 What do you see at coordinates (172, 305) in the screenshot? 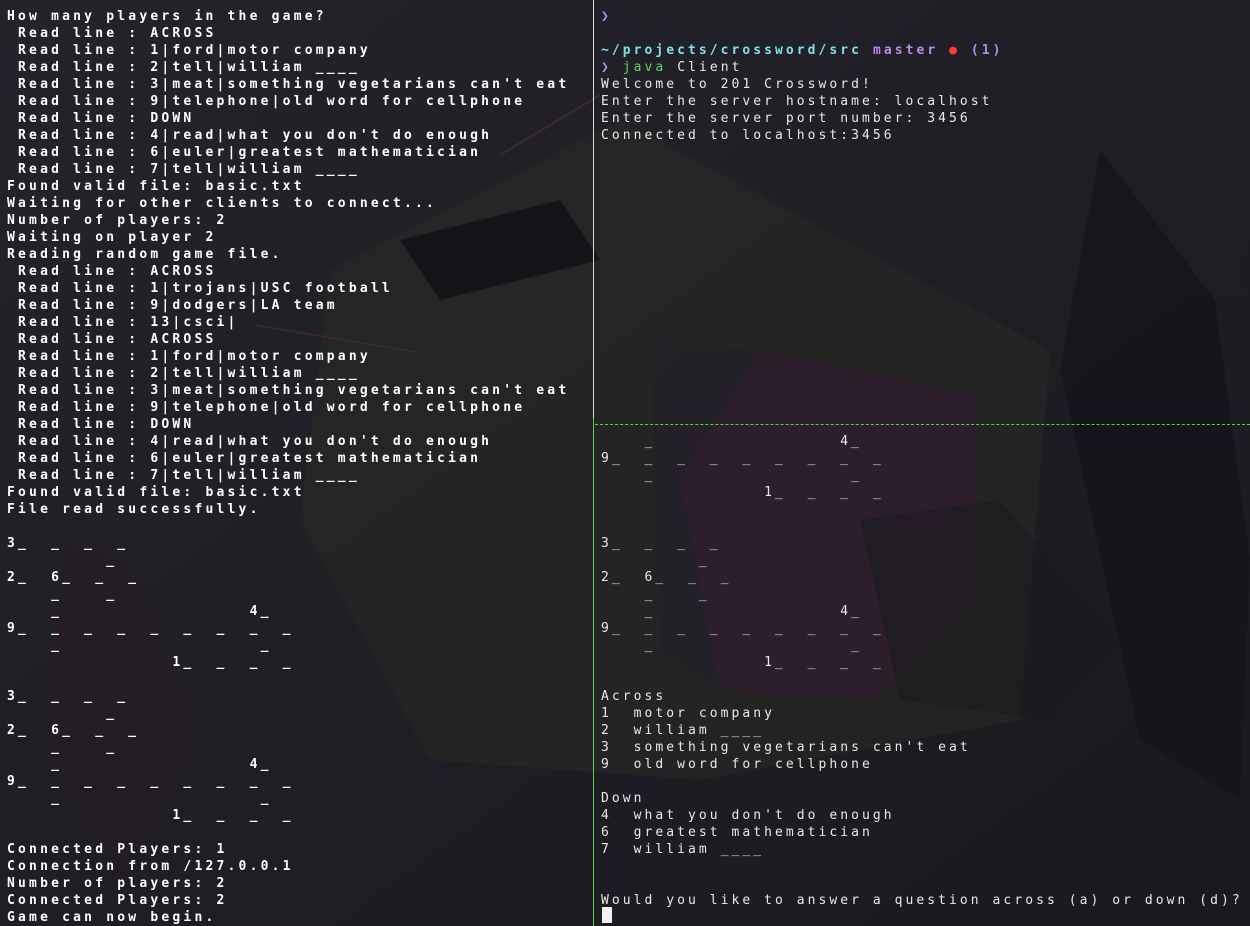
I see `terminal-line: Read line : 9|dodgers|LA team` at bounding box center [172, 305].